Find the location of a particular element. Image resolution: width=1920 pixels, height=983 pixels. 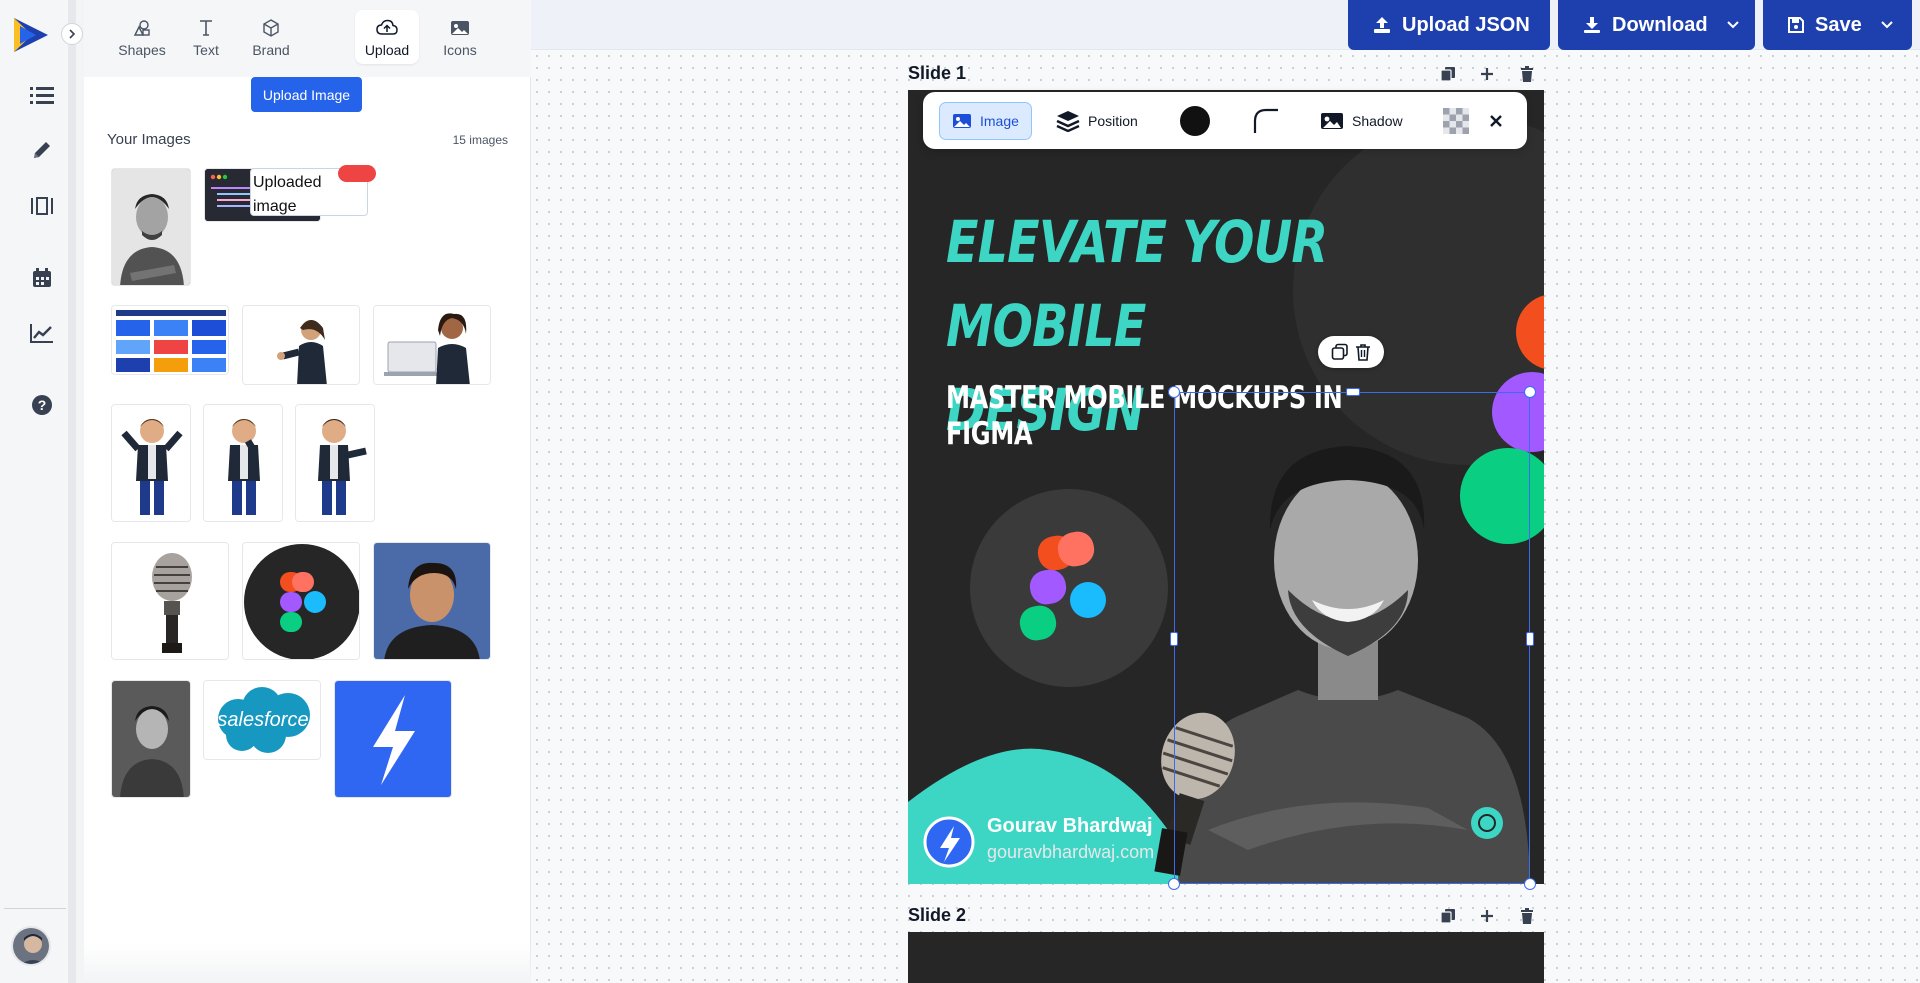

panel-tabs: Shapes Text Brand Upload Icons is located at coordinates (307, 38).